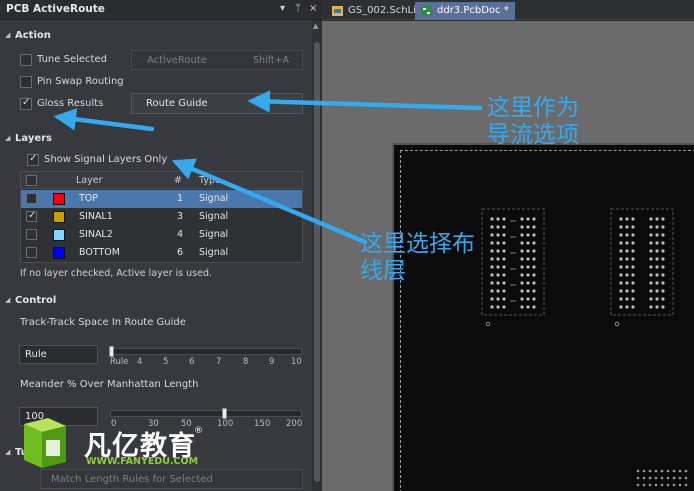  I want to click on activeroute-button: ActiveRoute Shift+A, so click(217, 60).